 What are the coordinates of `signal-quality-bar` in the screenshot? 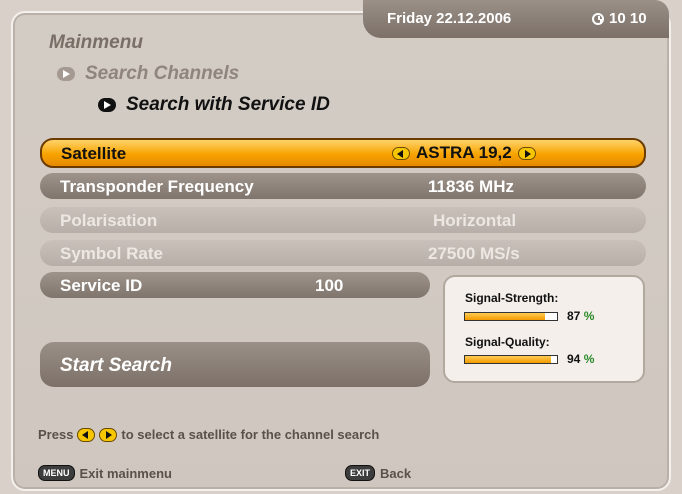 It's located at (511, 359).